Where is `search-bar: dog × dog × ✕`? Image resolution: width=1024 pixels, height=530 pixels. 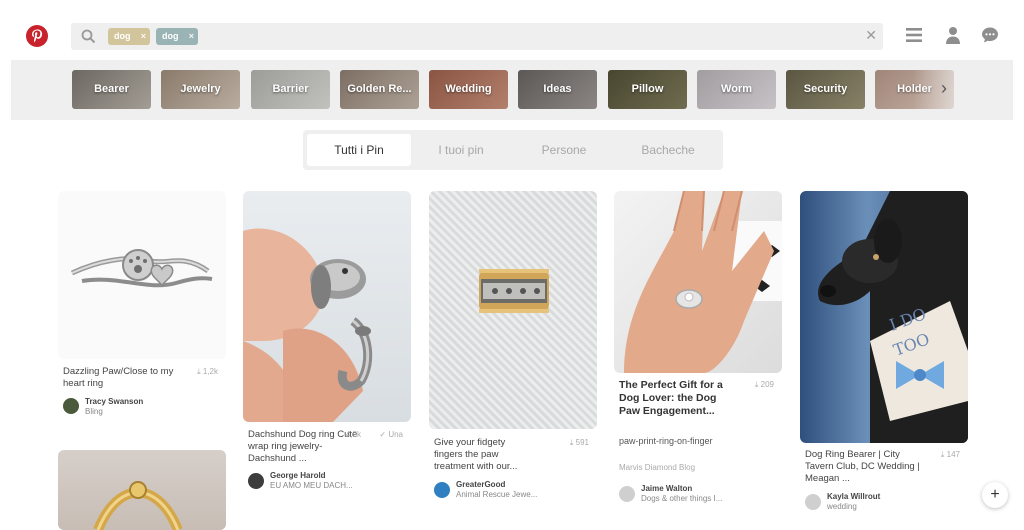
search-bar: dog × dog × ✕ is located at coordinates (477, 36).